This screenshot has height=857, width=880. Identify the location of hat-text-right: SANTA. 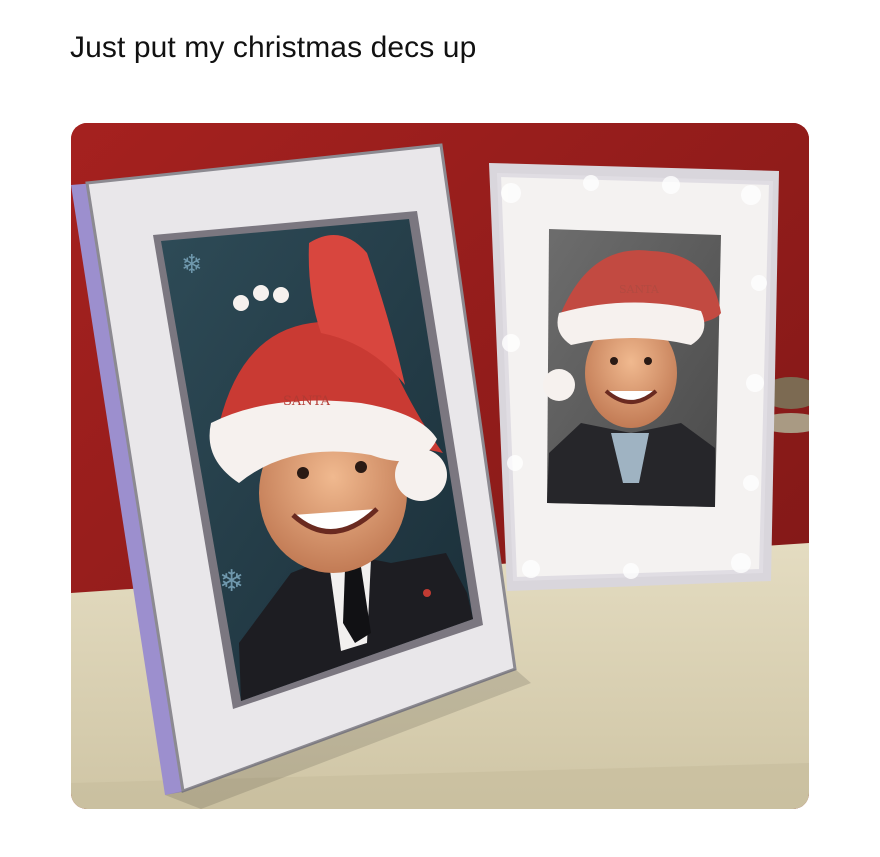
(639, 289).